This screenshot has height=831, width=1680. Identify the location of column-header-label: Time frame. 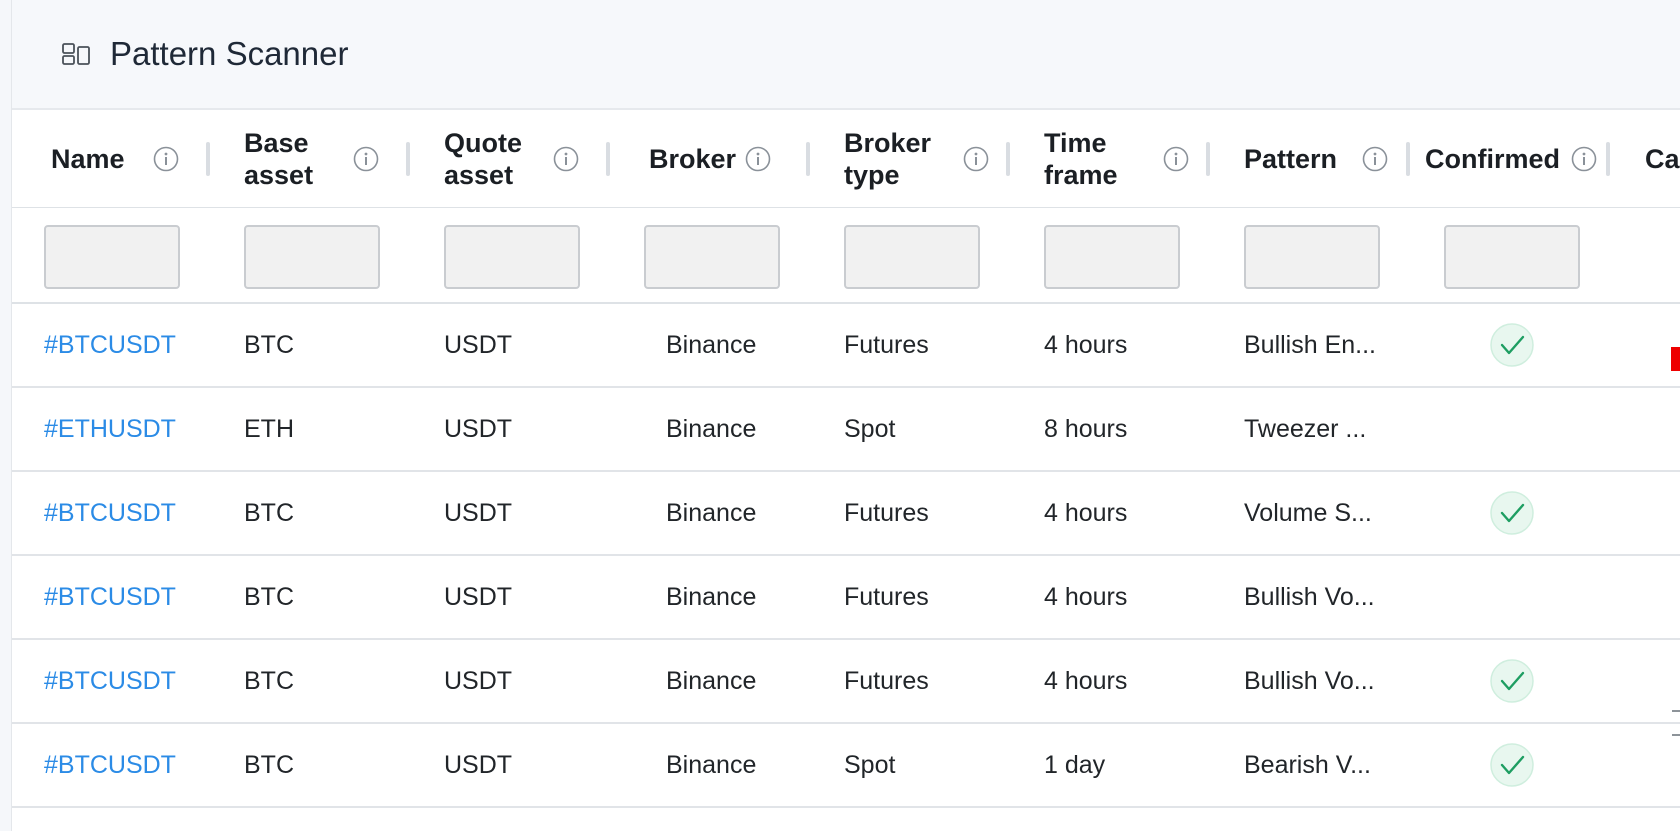
(1081, 159).